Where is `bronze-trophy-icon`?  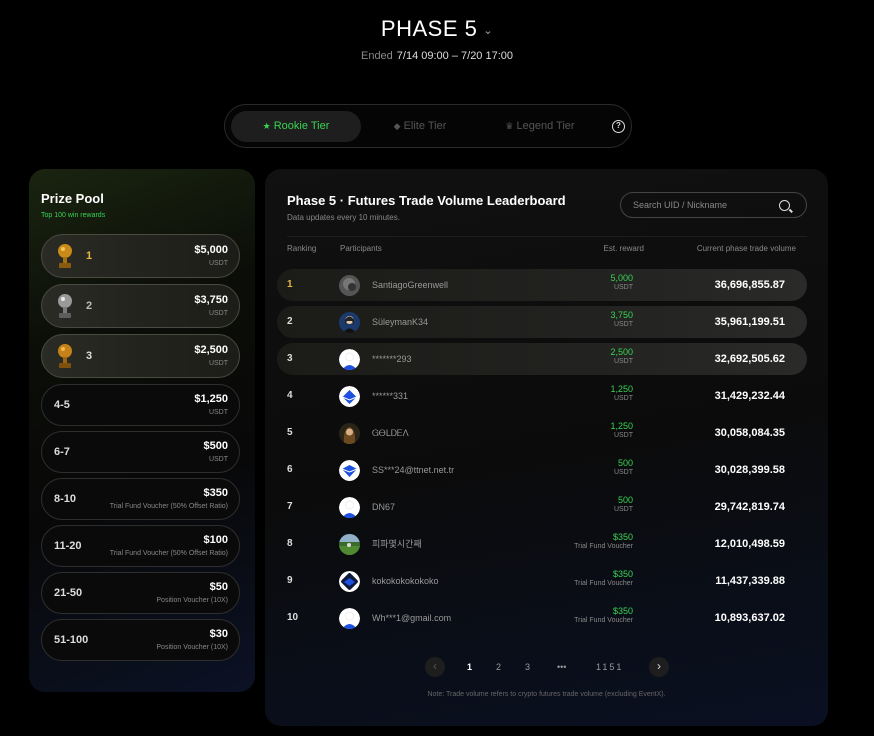 bronze-trophy-icon is located at coordinates (65, 356).